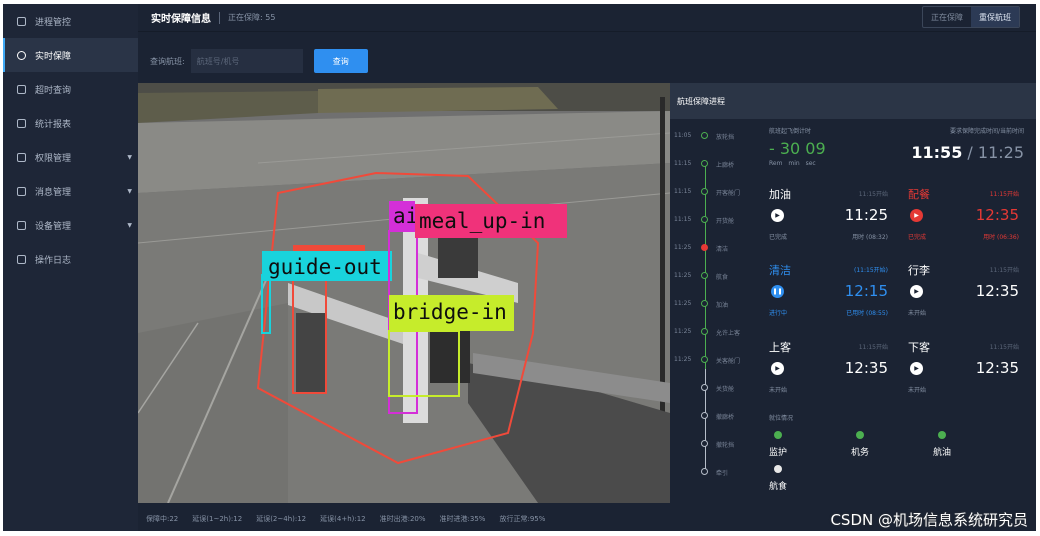  What do you see at coordinates (781, 418) in the screenshot?
I see `staff-label: 就位情况` at bounding box center [781, 418].